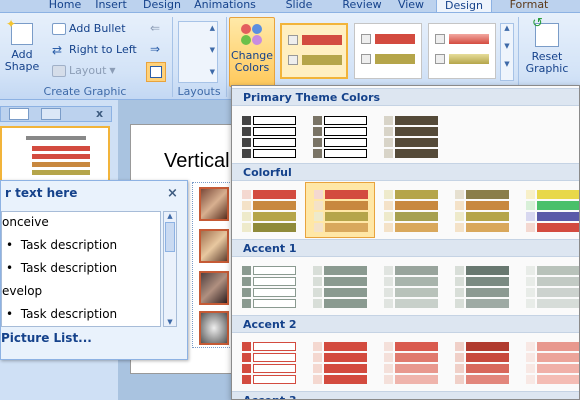 This screenshot has height=400, width=580. What do you see at coordinates (55, 155) in the screenshot?
I see `slide-thumbnail` at bounding box center [55, 155].